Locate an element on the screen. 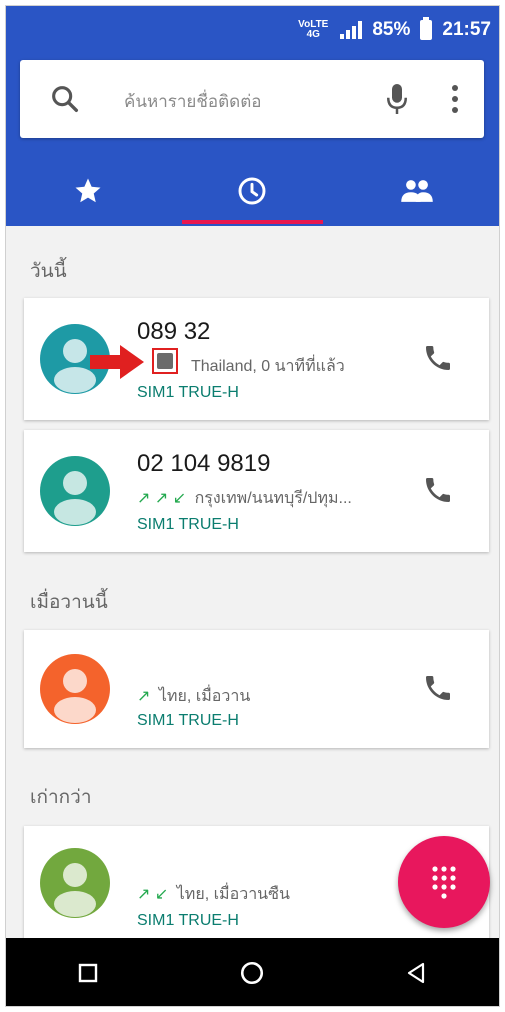 The image size is (505, 1012). tab-recents is located at coordinates (252, 191).